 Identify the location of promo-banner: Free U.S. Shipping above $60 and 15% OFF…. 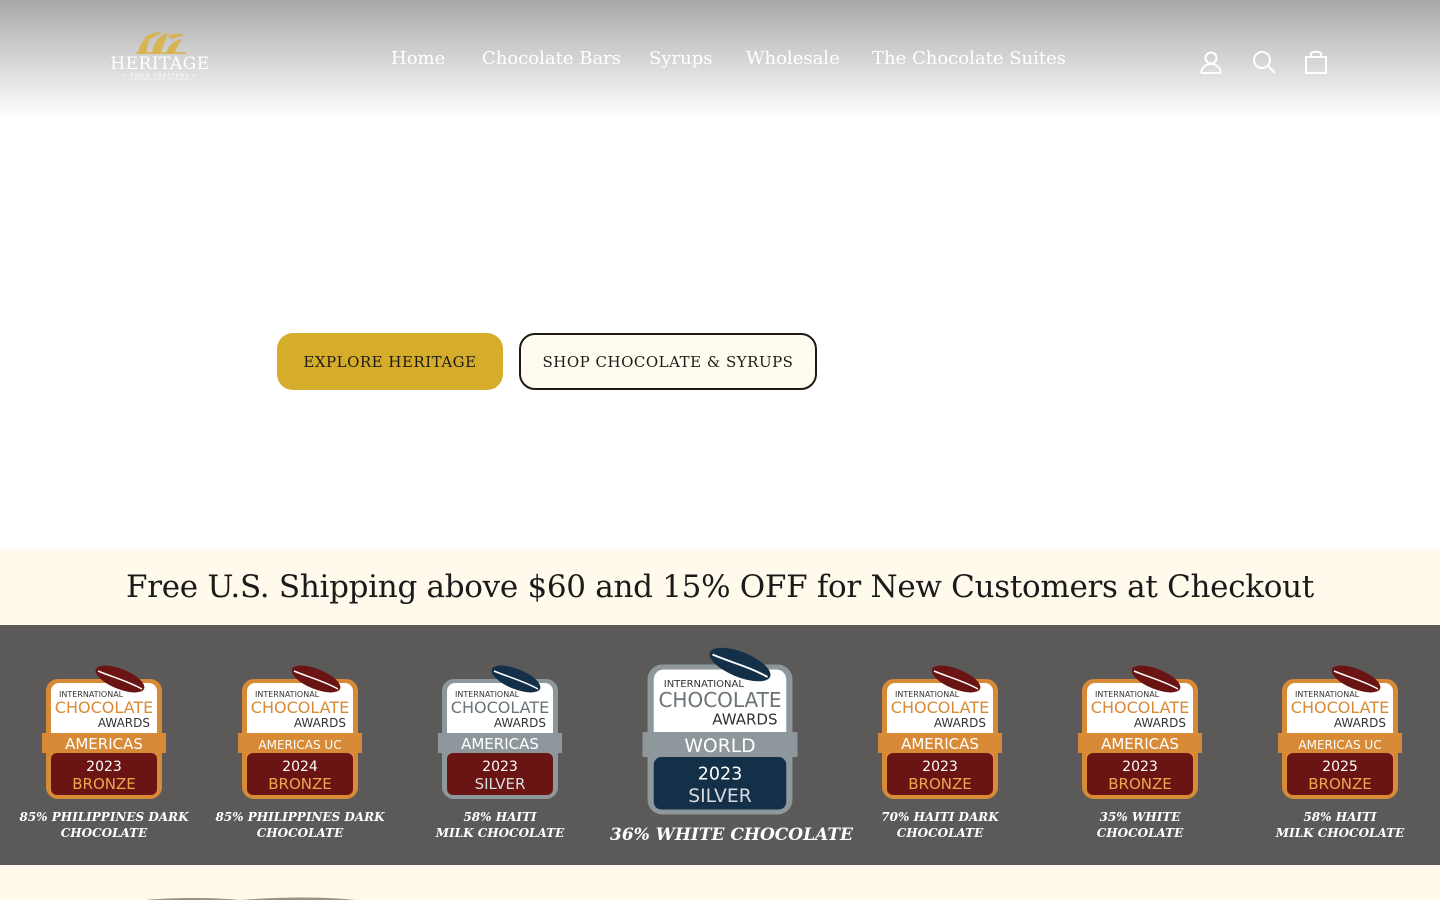
(720, 587).